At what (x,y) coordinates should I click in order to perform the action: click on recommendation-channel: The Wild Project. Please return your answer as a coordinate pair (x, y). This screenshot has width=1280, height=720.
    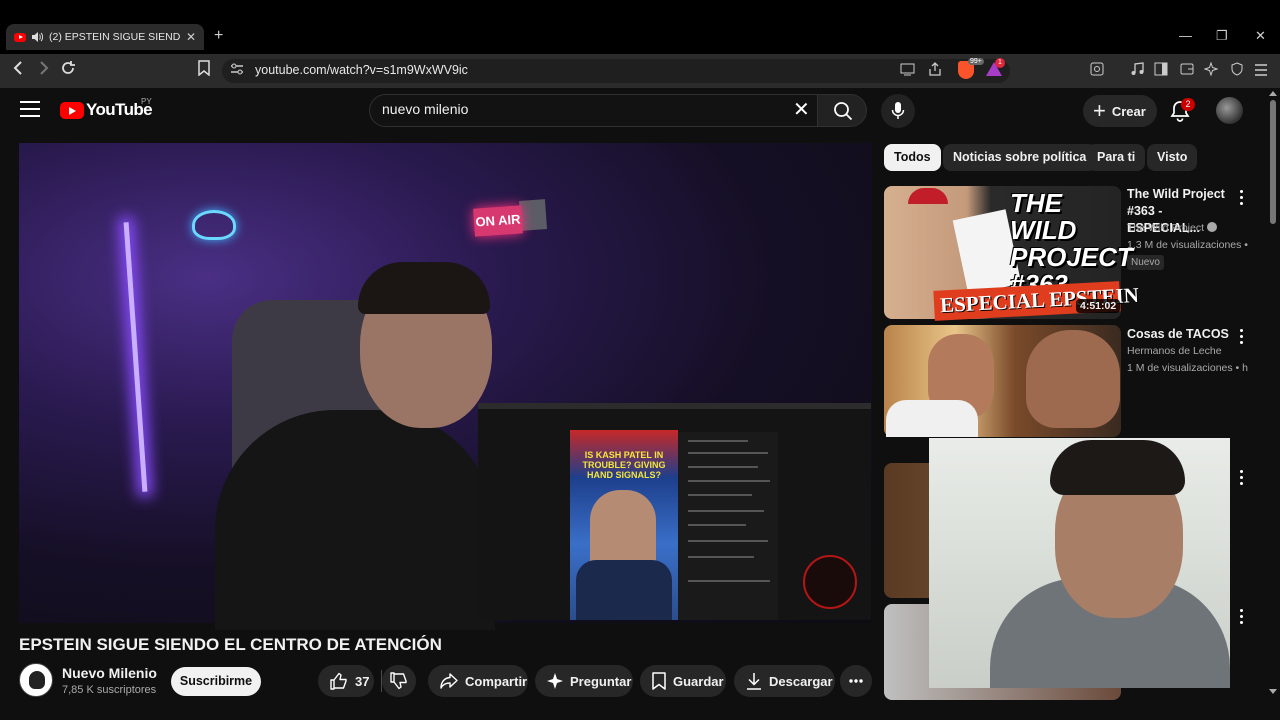
    Looking at the image, I should click on (1187, 228).